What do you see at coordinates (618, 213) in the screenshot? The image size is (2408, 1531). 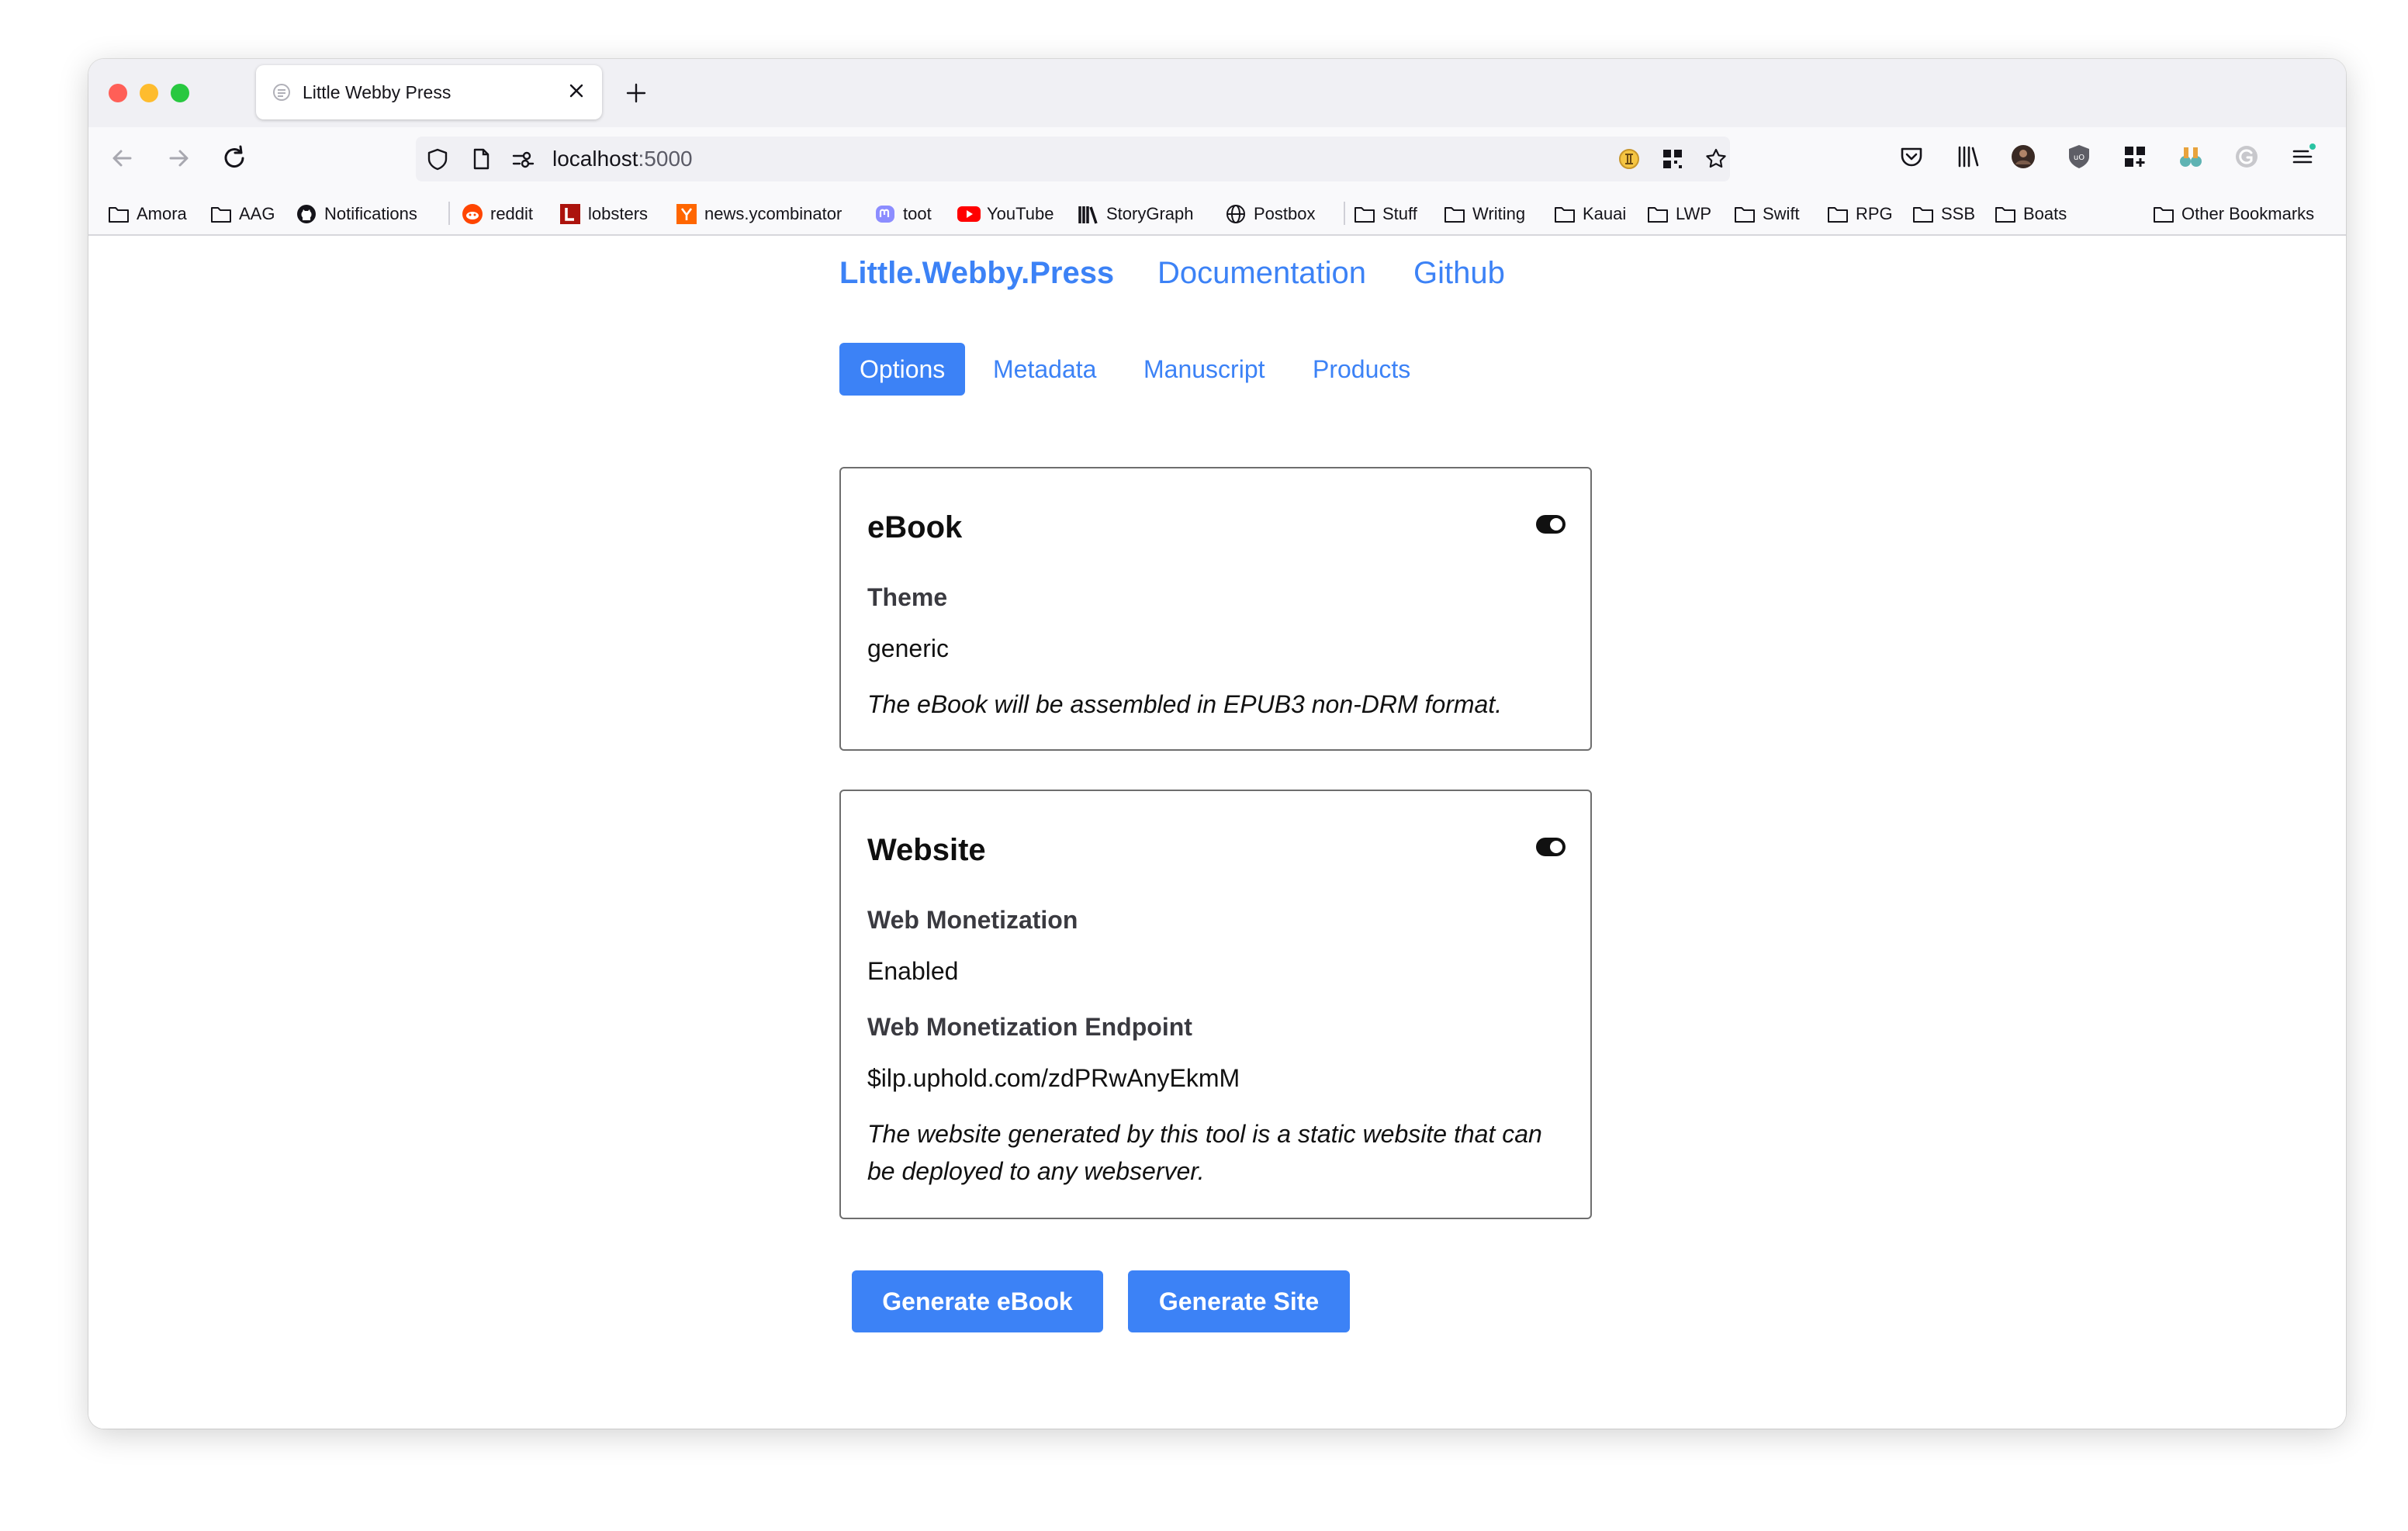 I see `bookmark-label: lobsters` at bounding box center [618, 213].